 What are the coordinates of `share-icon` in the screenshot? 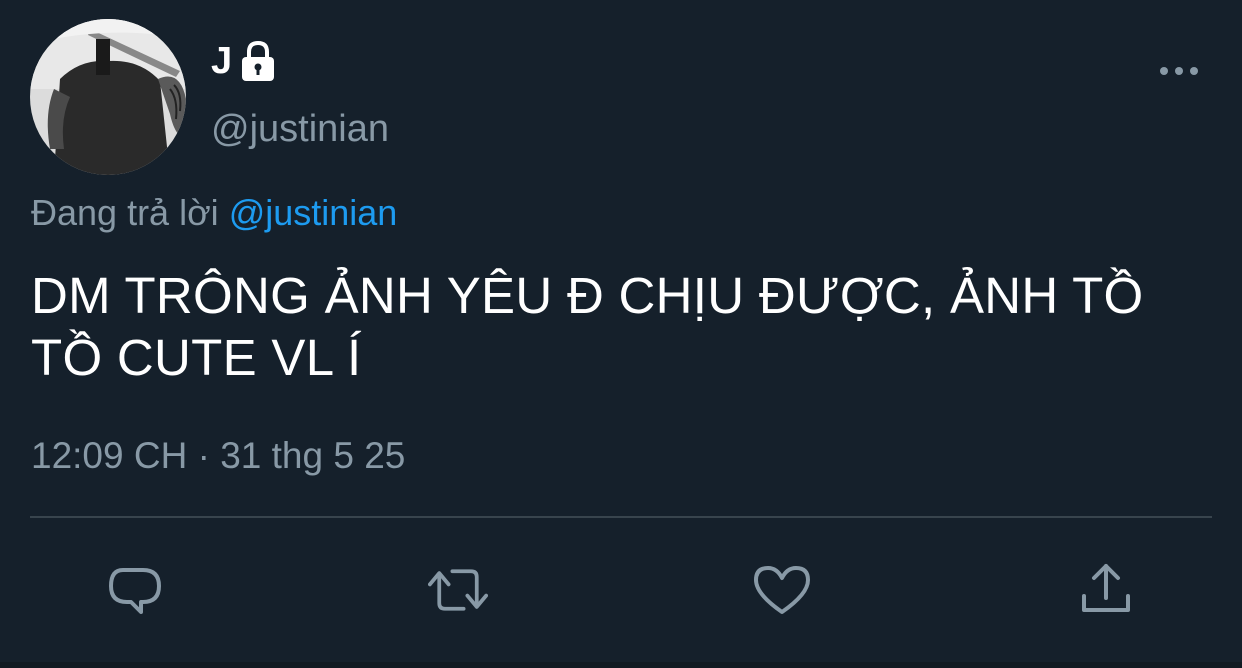 It's located at (1106, 588).